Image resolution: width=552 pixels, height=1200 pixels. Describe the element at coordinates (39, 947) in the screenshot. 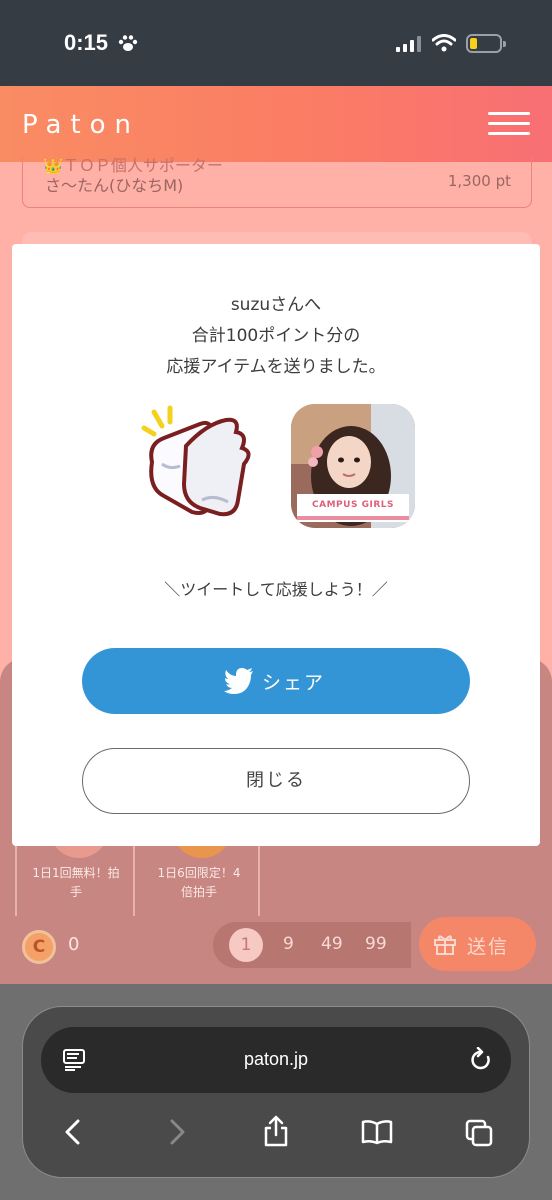

I see `coin-icon: C` at that location.